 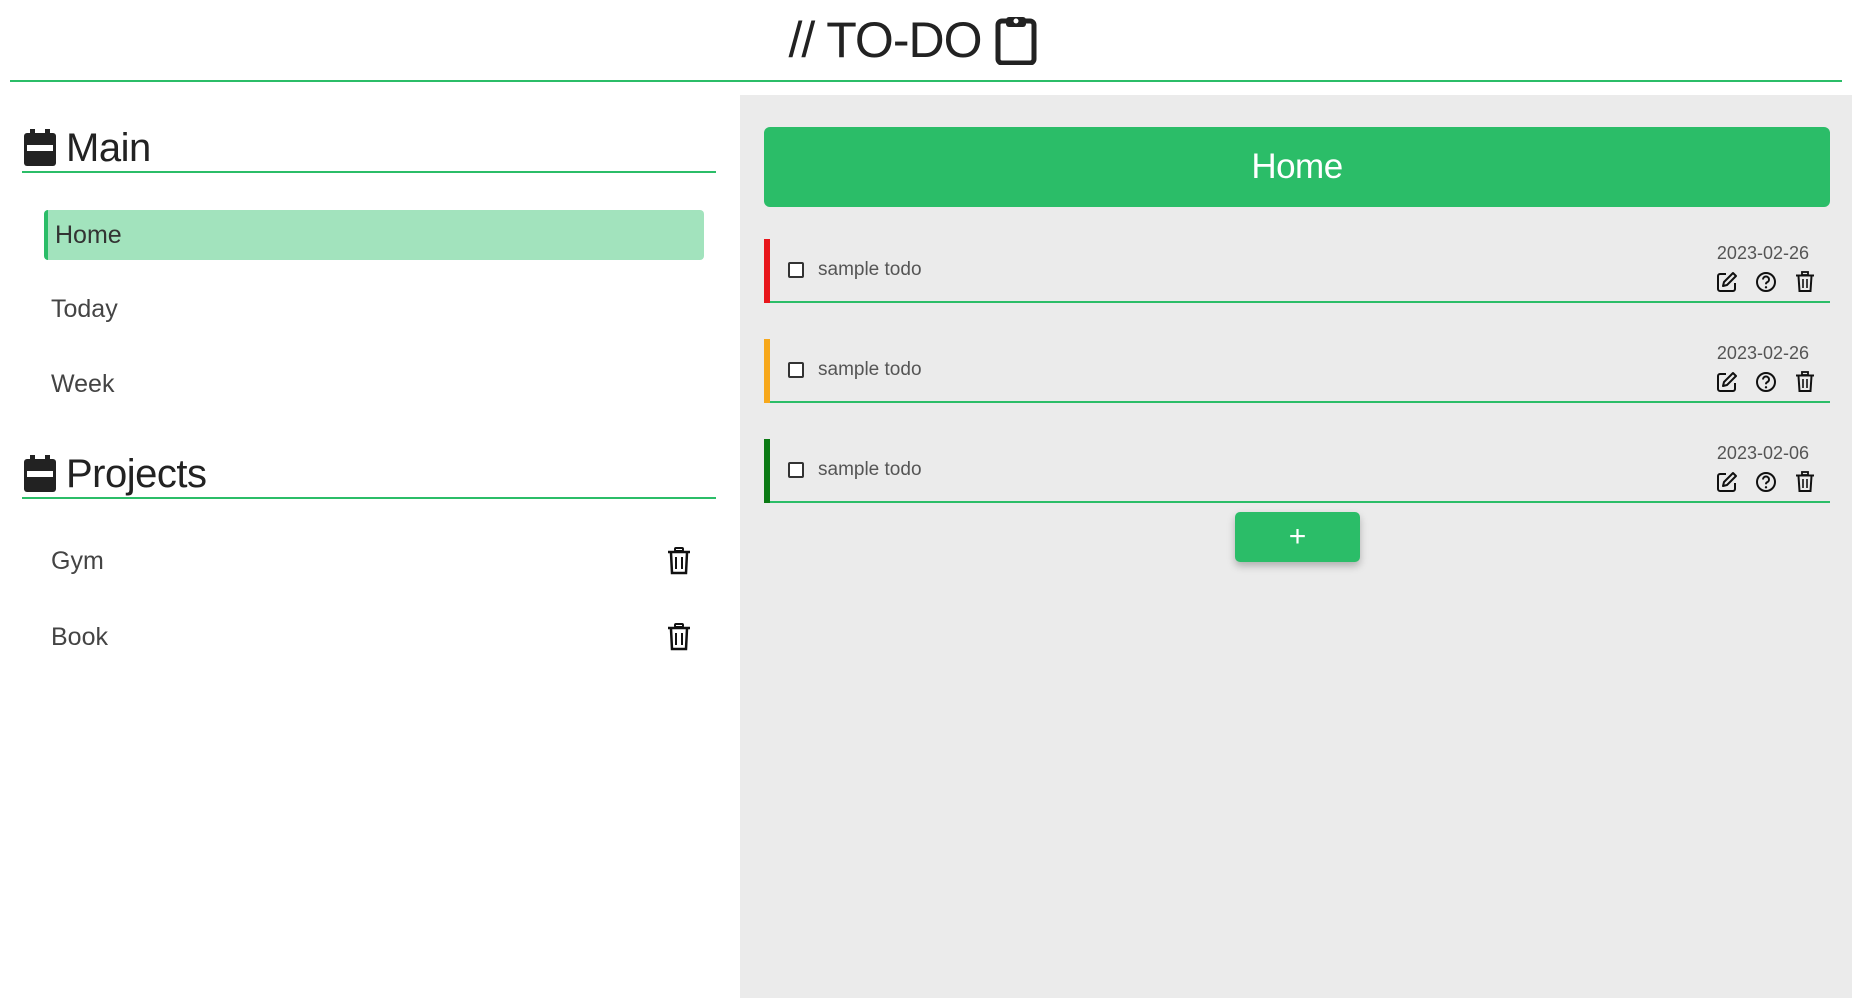 What do you see at coordinates (88, 234) in the screenshot?
I see `sidebar-item-label: Home` at bounding box center [88, 234].